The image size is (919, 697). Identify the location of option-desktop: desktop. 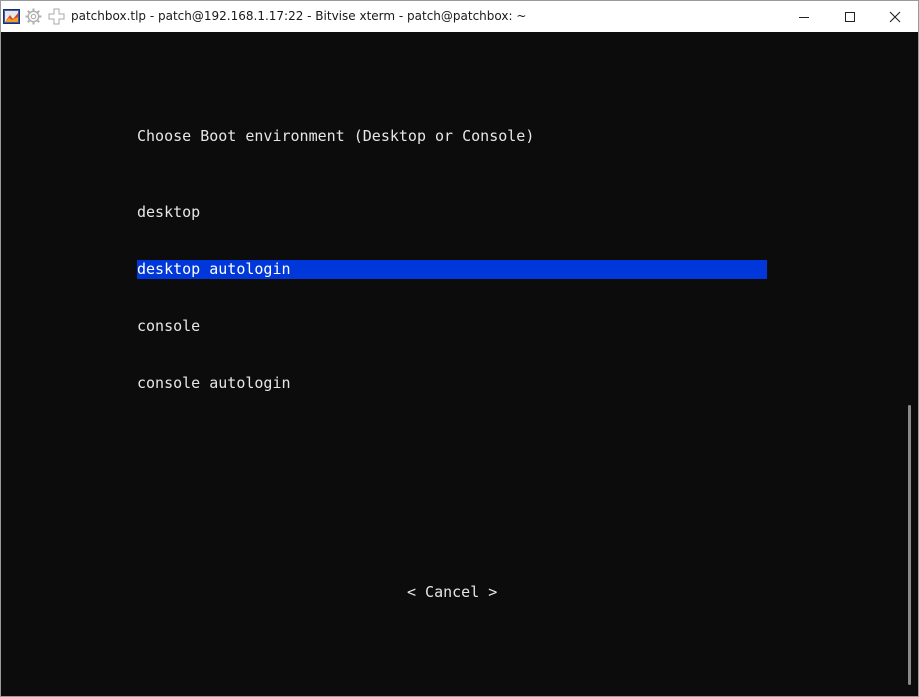
(452, 212).